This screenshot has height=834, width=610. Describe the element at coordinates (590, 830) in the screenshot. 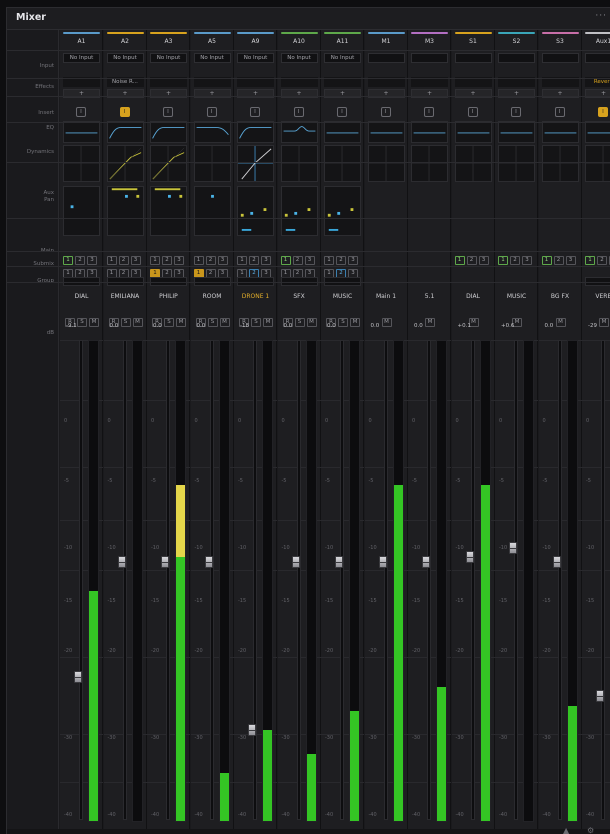

I see `settings-icon: ⚙` at that location.